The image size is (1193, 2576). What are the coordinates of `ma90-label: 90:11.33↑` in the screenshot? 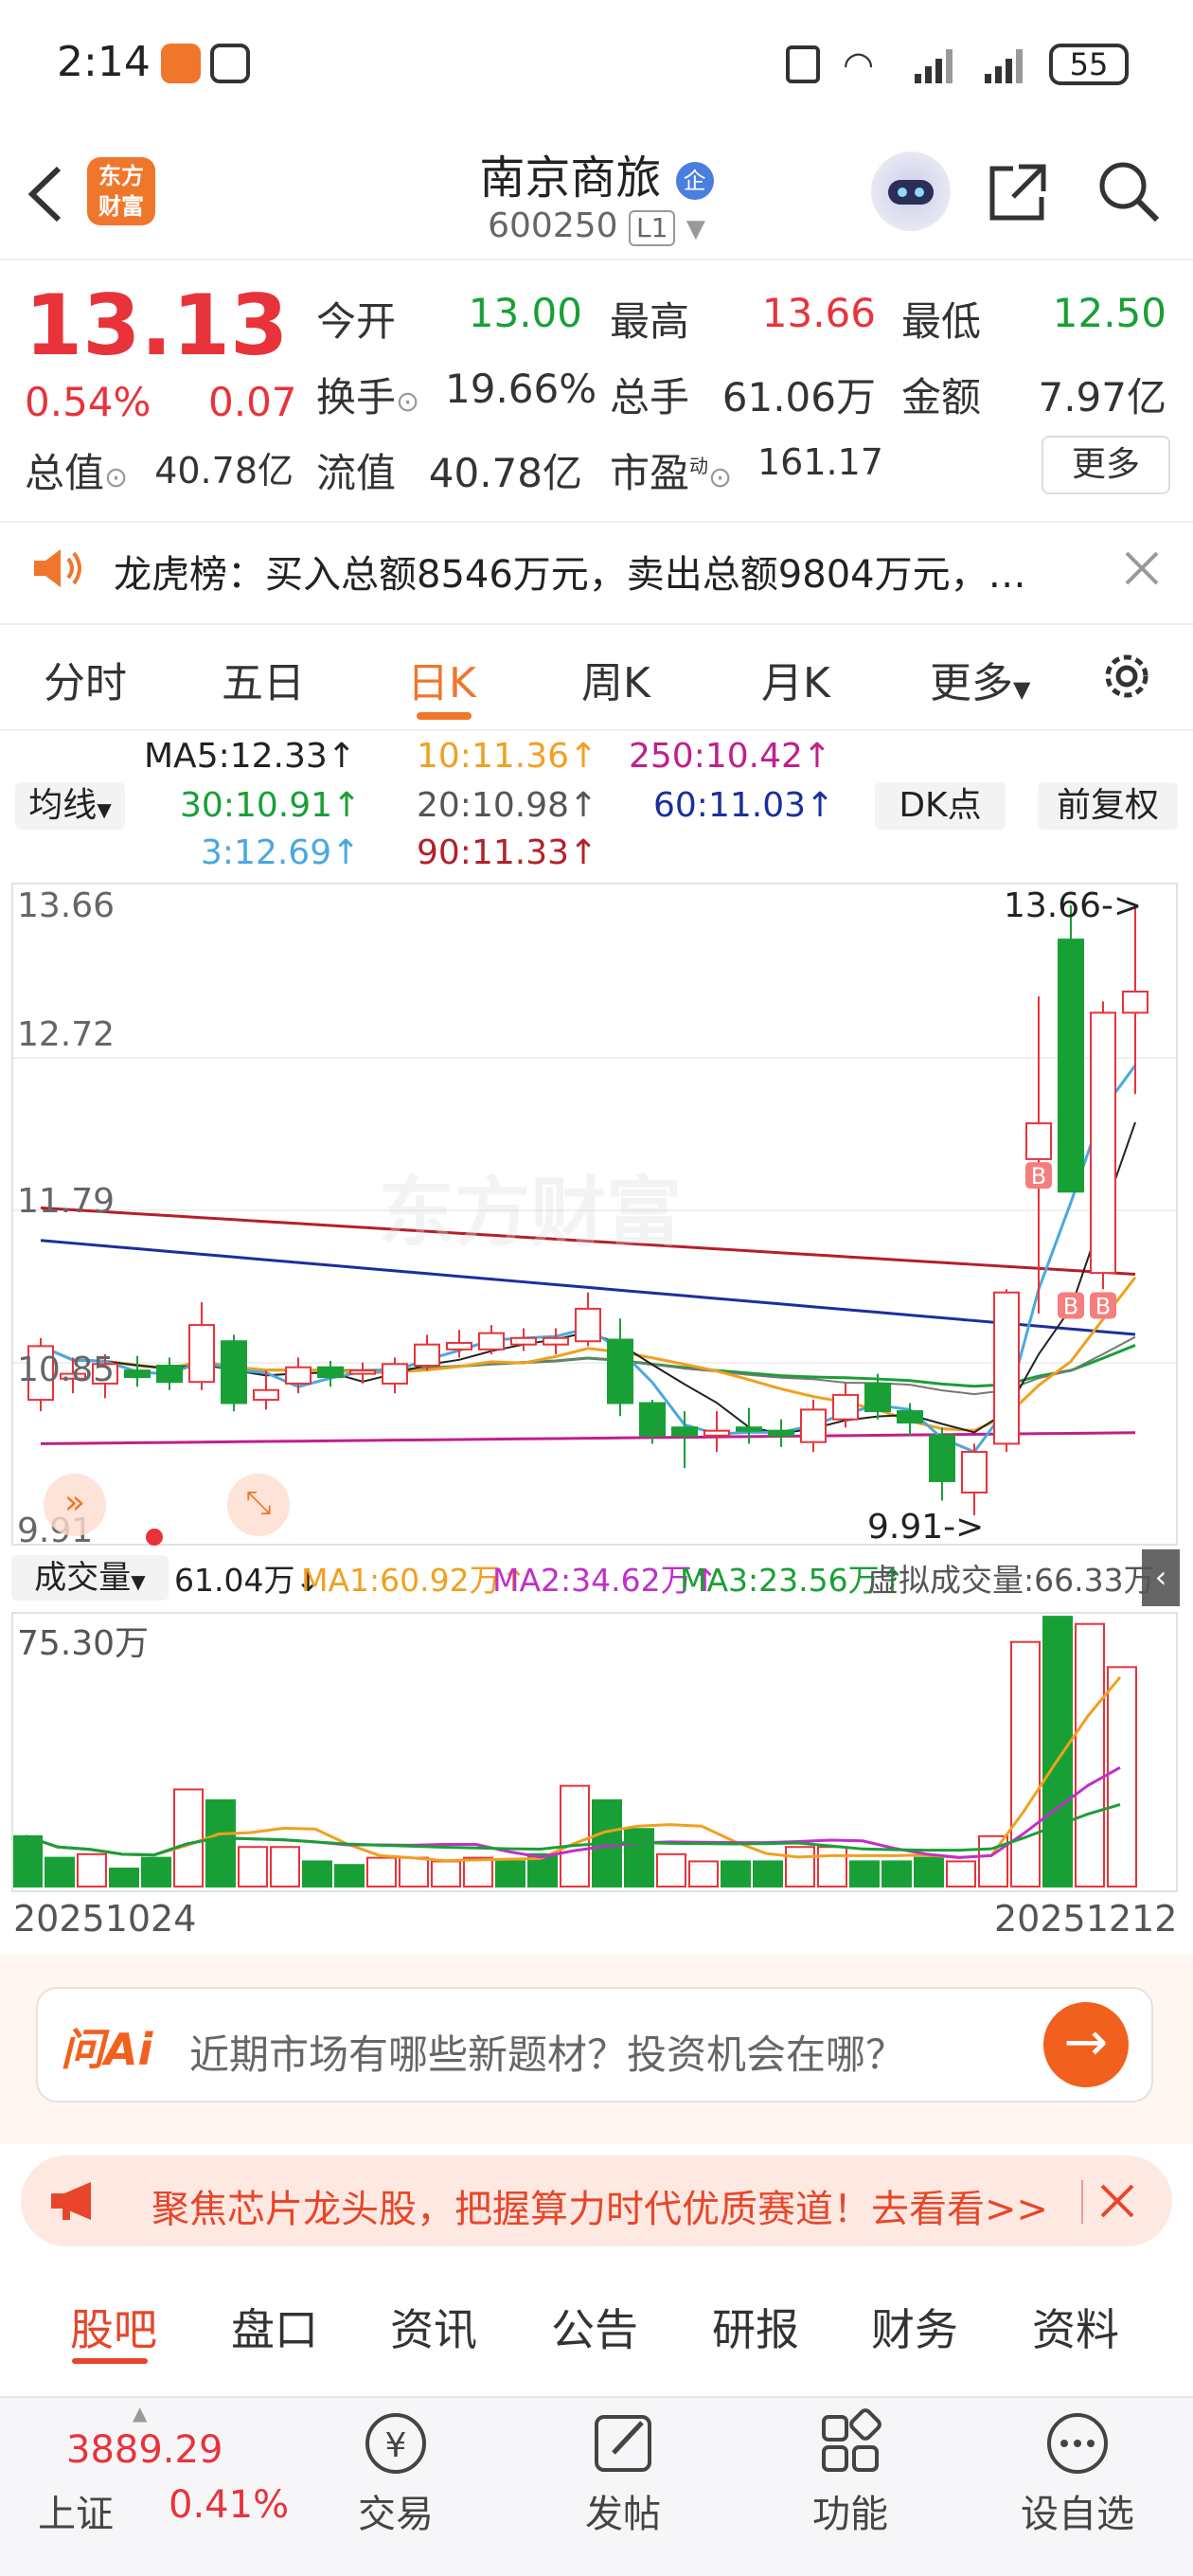 It's located at (507, 852).